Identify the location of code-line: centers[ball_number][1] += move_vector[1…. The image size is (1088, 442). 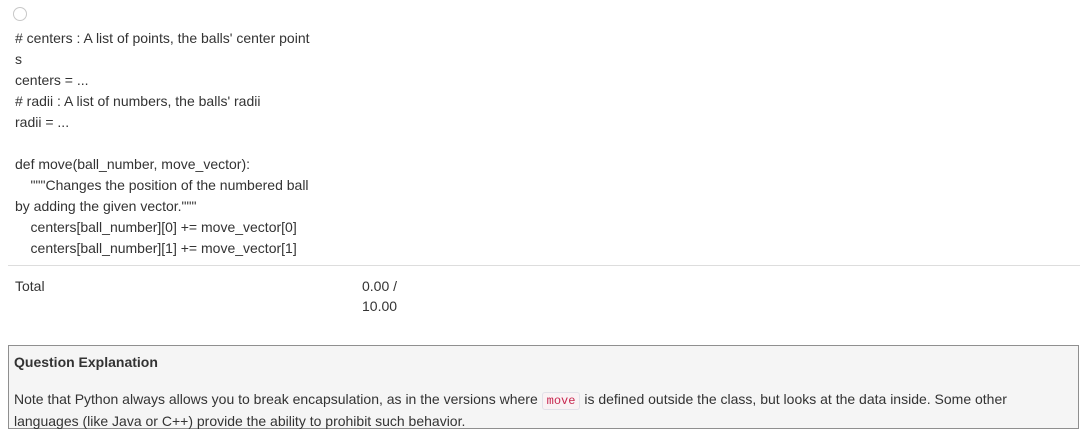
(156, 248).